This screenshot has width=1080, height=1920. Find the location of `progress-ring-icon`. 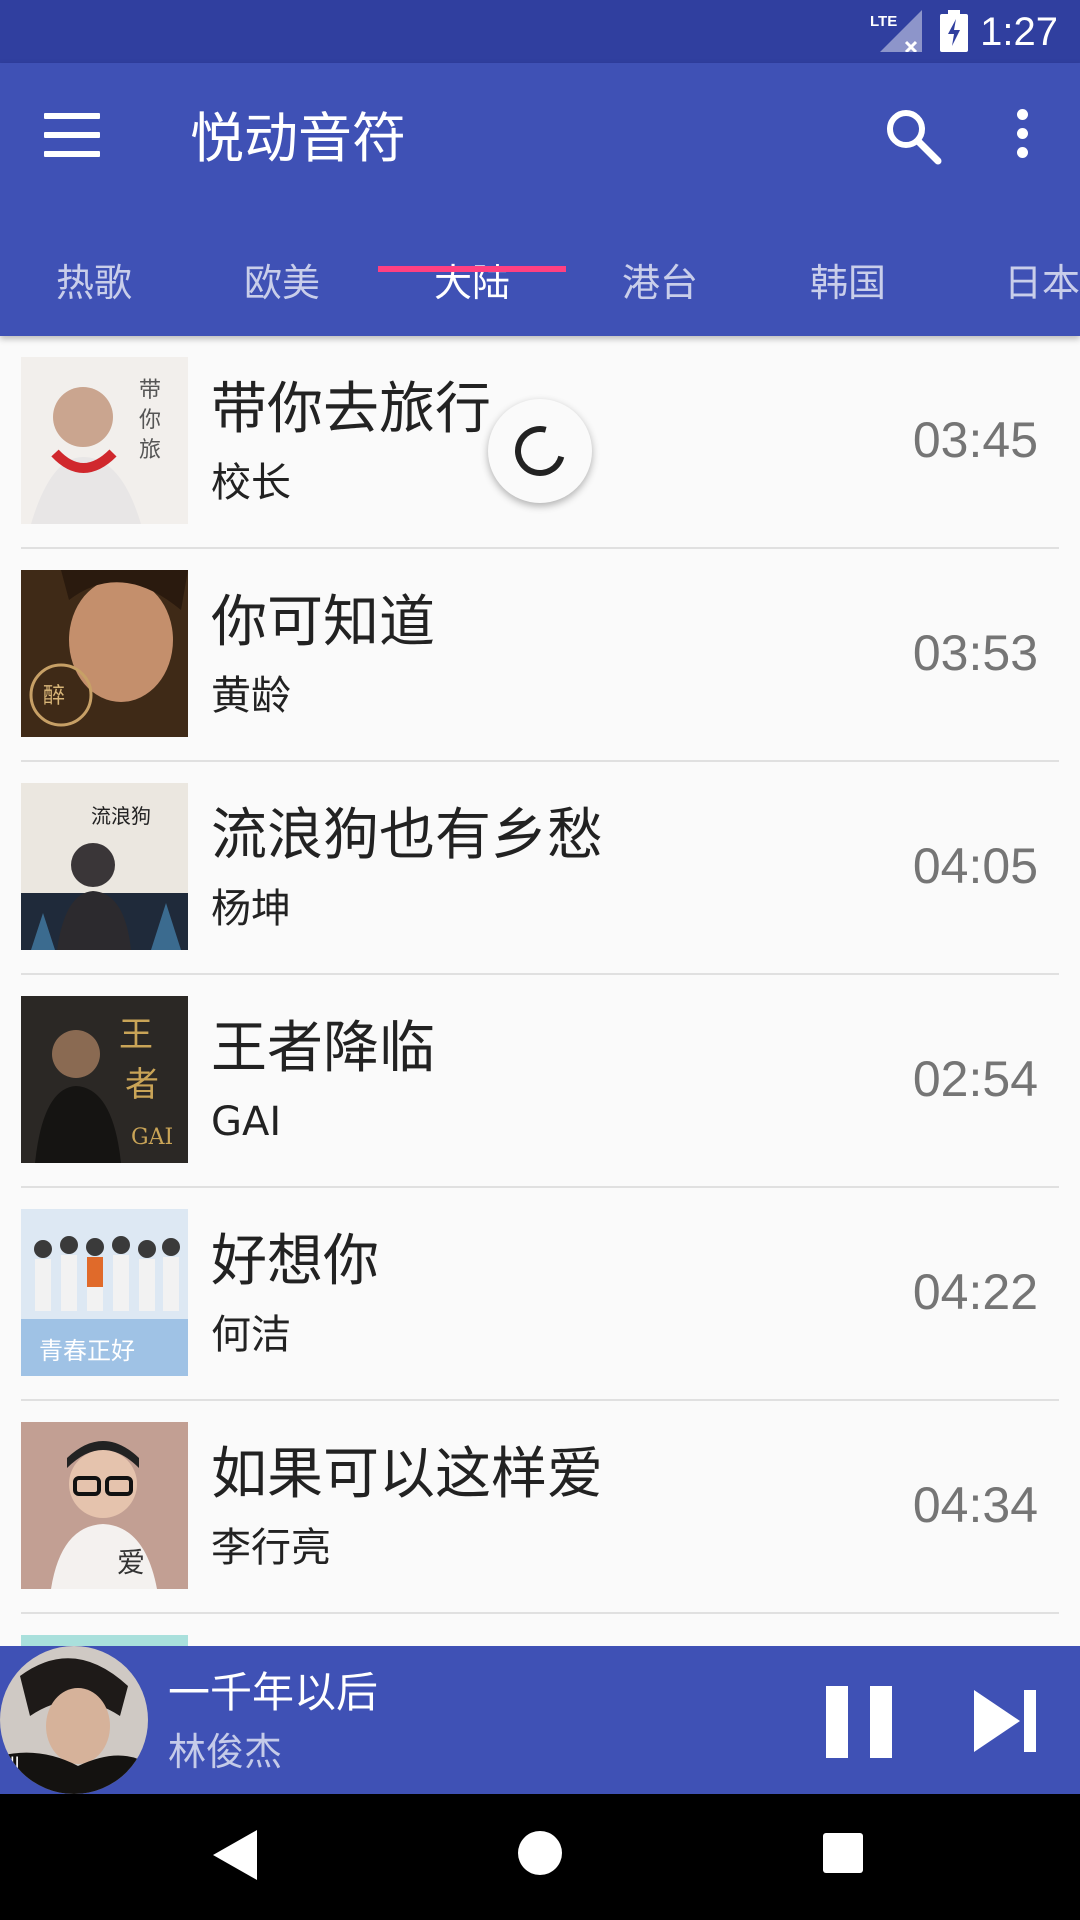

progress-ring-icon is located at coordinates (540, 451).